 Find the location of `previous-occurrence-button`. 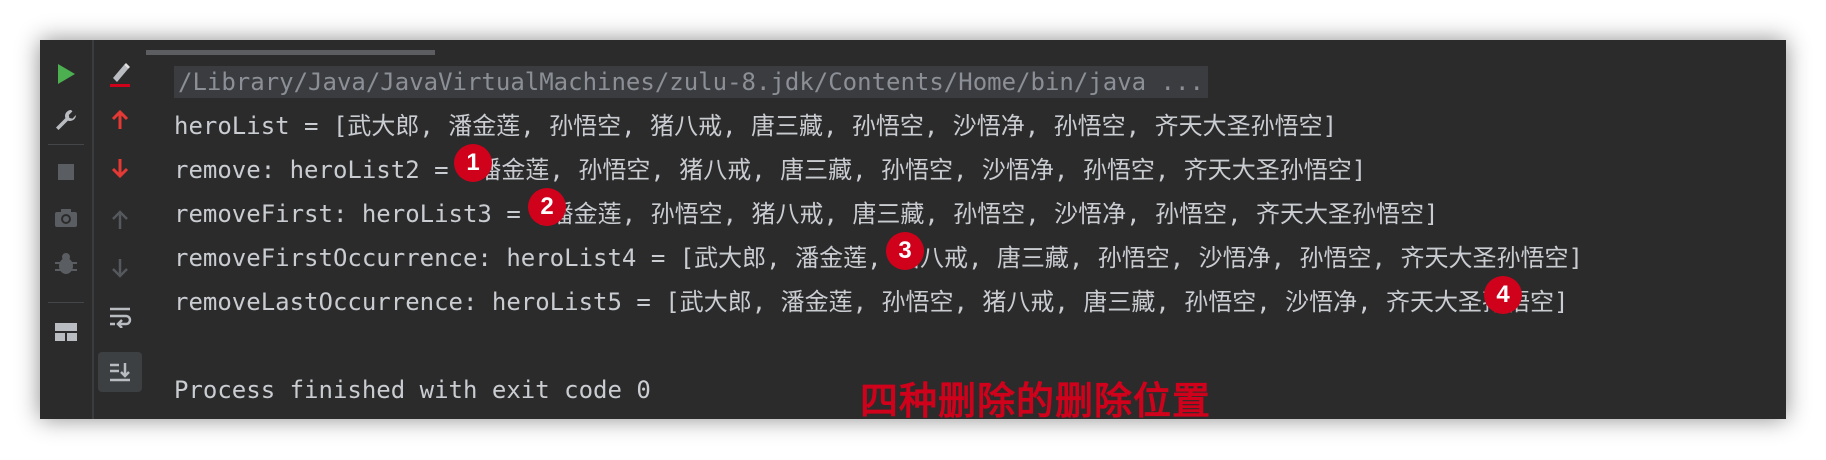

previous-occurrence-button is located at coordinates (120, 120).